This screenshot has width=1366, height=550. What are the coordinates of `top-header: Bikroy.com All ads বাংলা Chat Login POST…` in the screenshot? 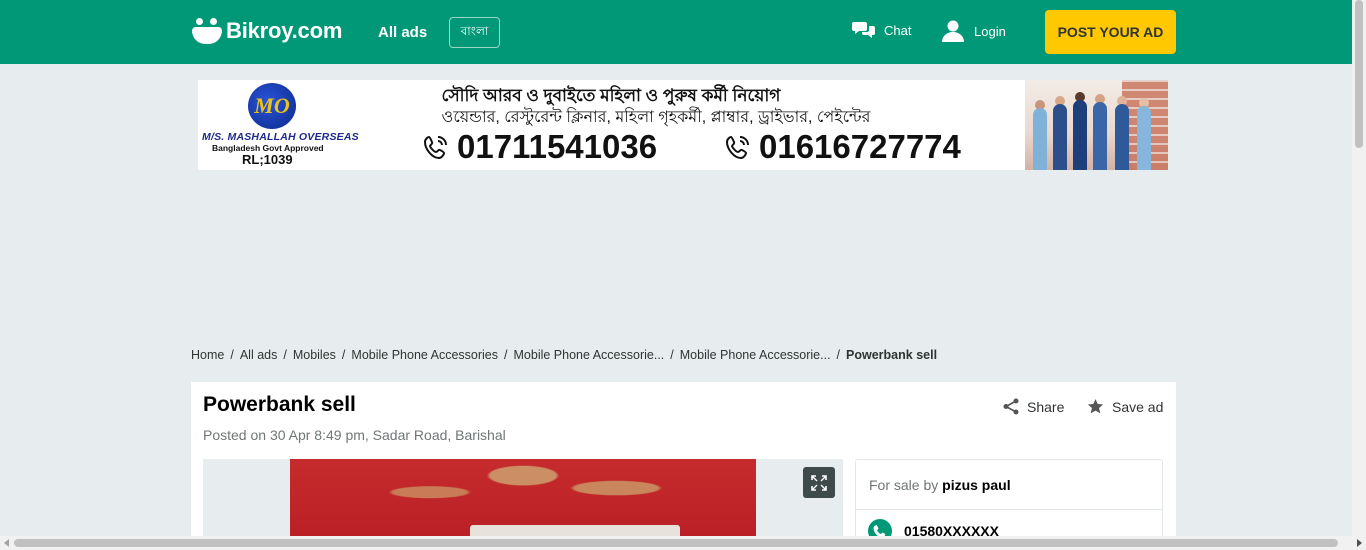 It's located at (676, 32).